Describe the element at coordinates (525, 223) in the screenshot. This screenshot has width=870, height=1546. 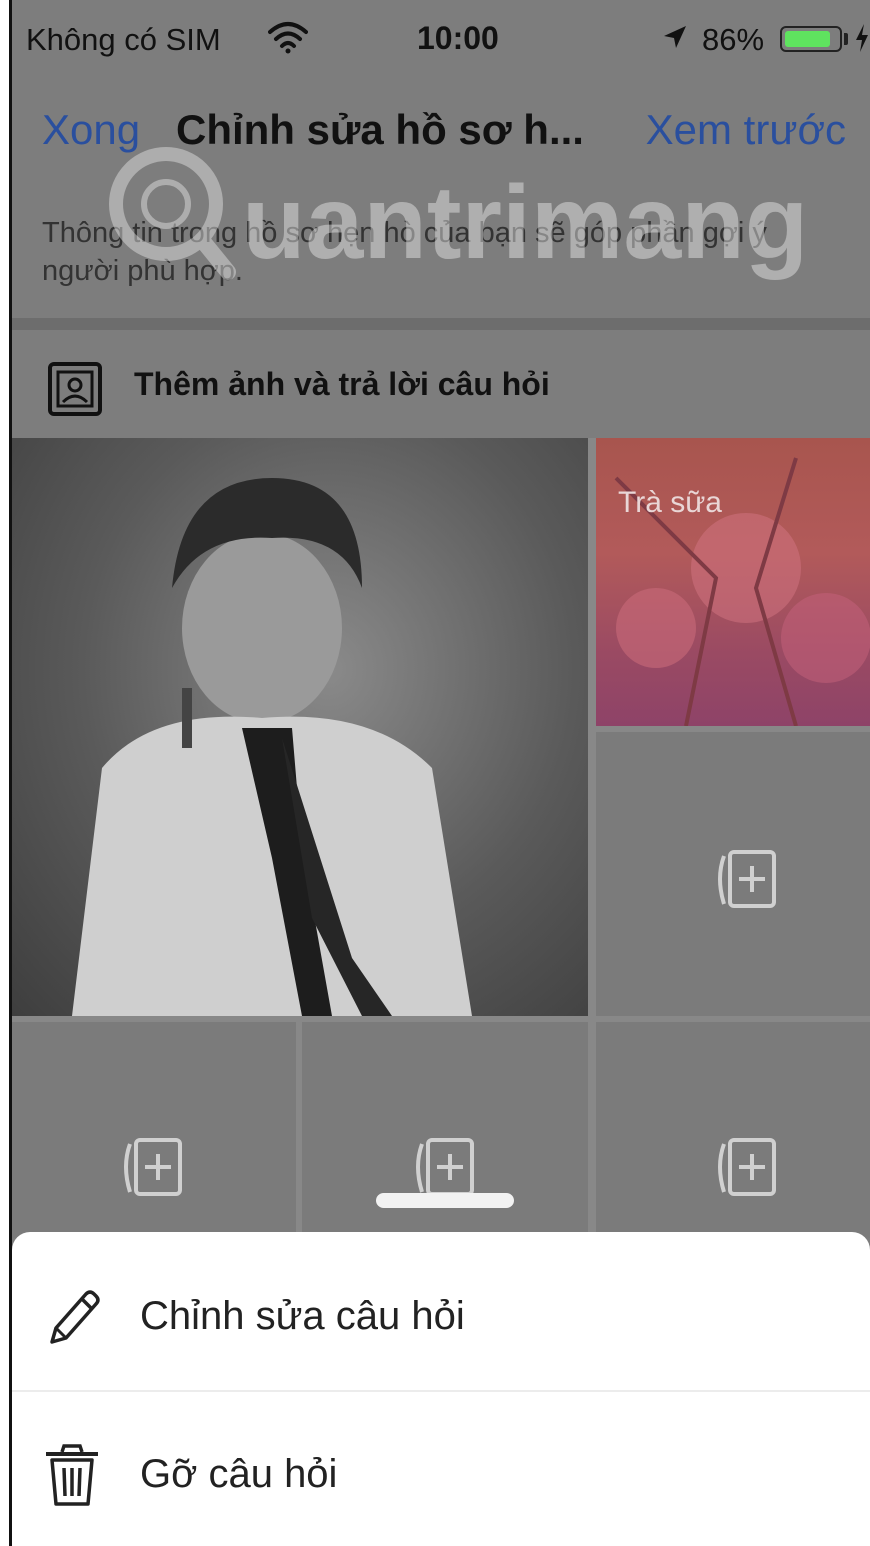
I see `svg-text: uantrimang` at that location.